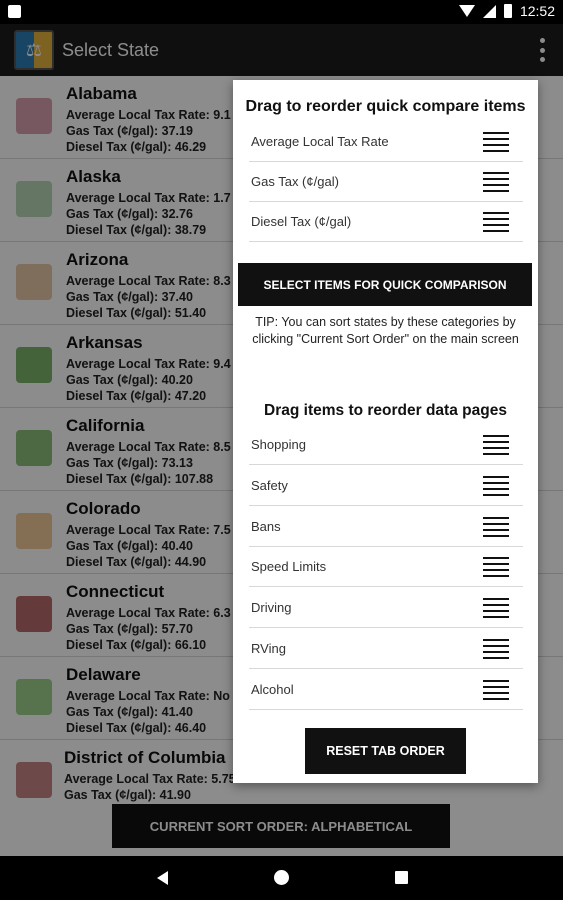 The width and height of the screenshot is (563, 900). I want to click on battery-icon, so click(507, 11).